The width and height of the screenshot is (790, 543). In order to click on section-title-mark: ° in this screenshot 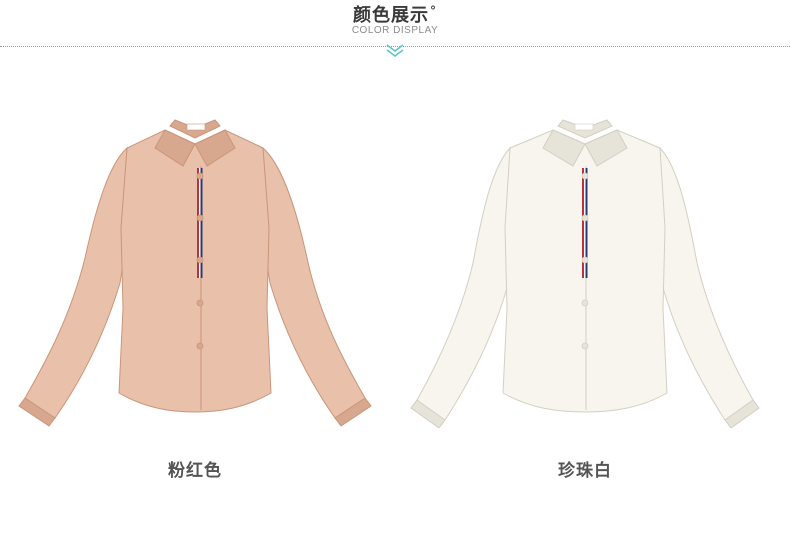, I will do `click(433, 11)`.